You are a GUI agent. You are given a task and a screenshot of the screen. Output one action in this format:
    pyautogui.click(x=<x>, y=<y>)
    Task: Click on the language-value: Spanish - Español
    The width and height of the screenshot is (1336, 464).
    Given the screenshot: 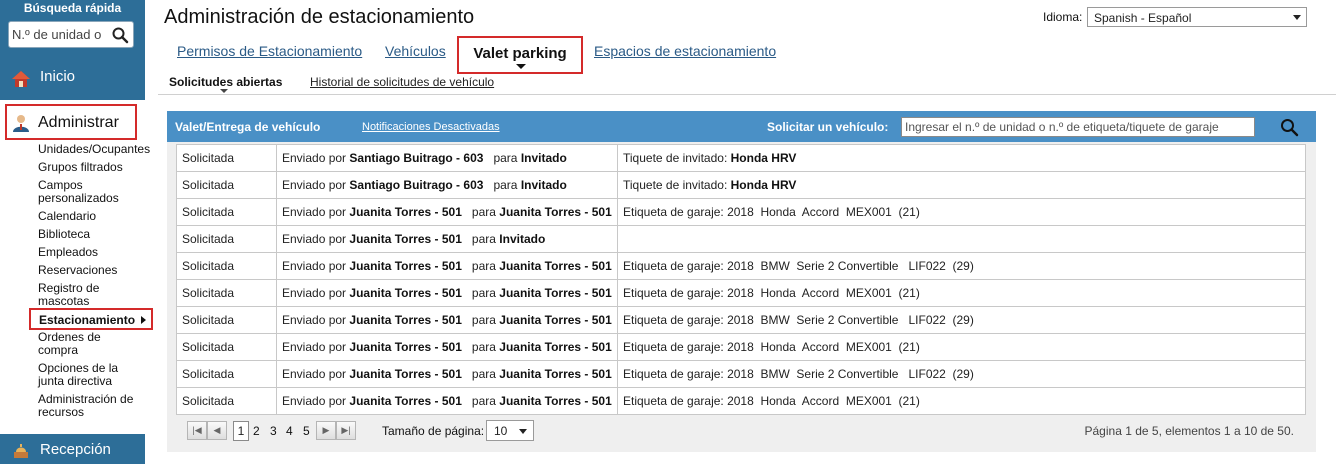 What is the action you would take?
    pyautogui.click(x=1143, y=18)
    